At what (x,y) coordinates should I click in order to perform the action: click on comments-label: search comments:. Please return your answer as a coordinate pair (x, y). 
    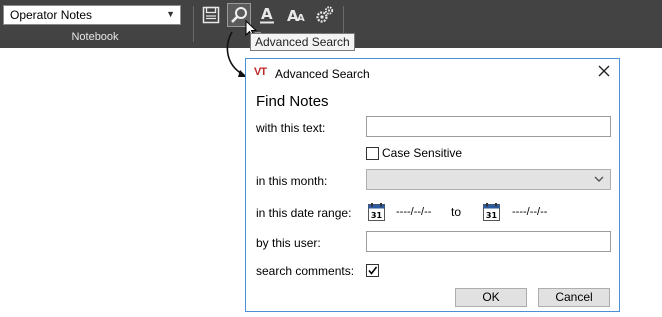
    Looking at the image, I should click on (305, 271).